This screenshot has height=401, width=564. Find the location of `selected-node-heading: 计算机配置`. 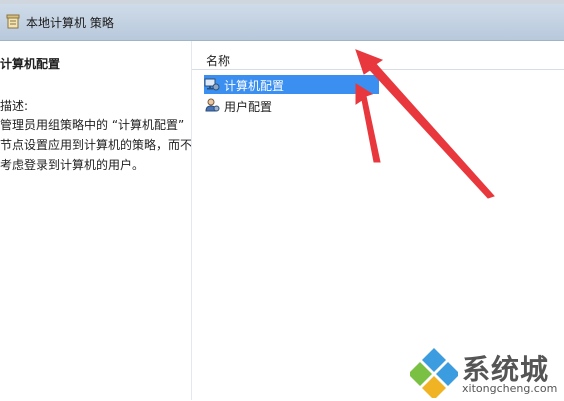

selected-node-heading: 计算机配置 is located at coordinates (30, 64).